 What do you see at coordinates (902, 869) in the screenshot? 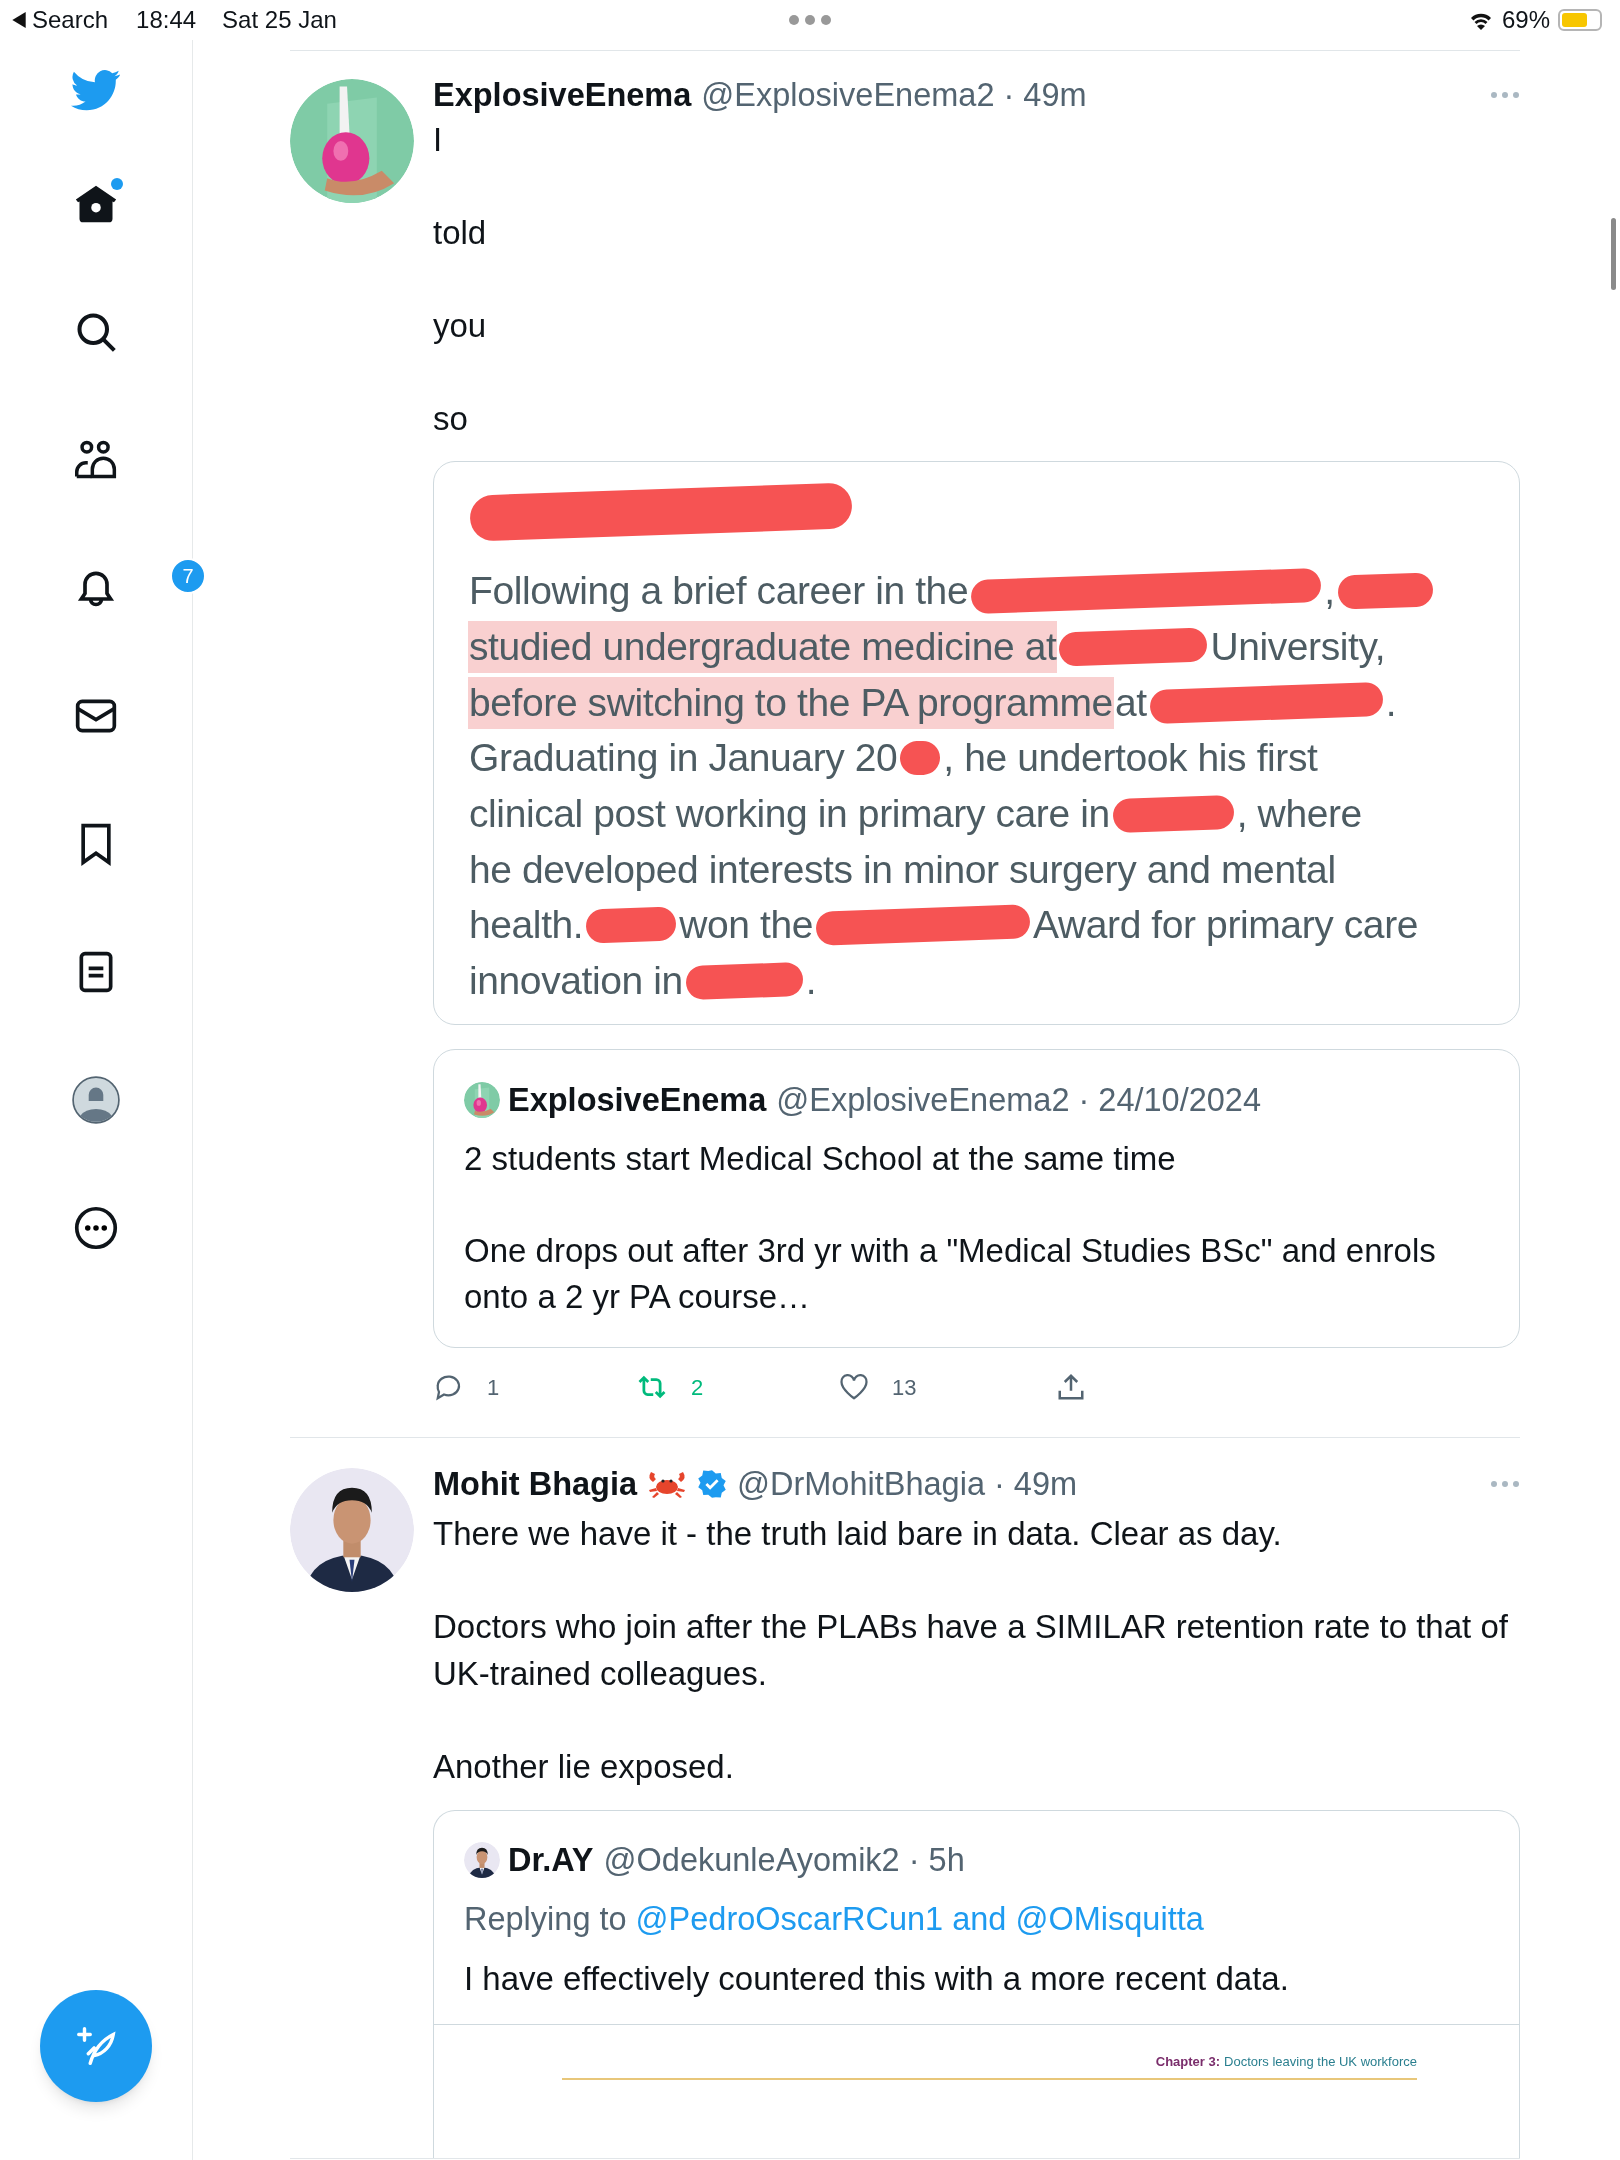
I see `document-text: he developed interests in minor surgery and mental` at bounding box center [902, 869].